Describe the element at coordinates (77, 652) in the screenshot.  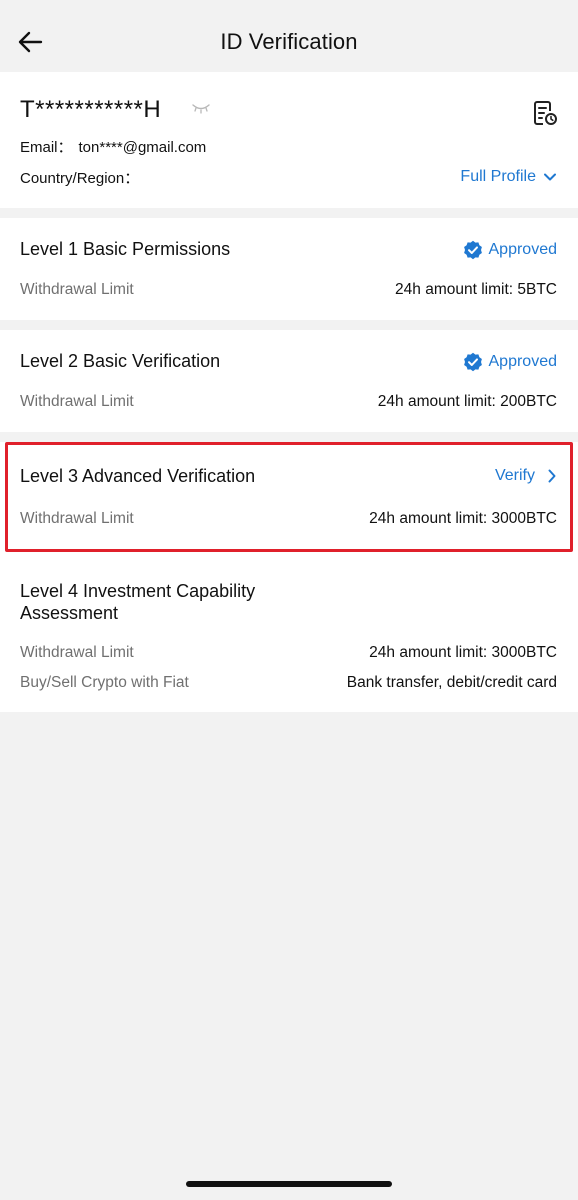
I see `level-4-row-1-label: Withdrawal Limit` at that location.